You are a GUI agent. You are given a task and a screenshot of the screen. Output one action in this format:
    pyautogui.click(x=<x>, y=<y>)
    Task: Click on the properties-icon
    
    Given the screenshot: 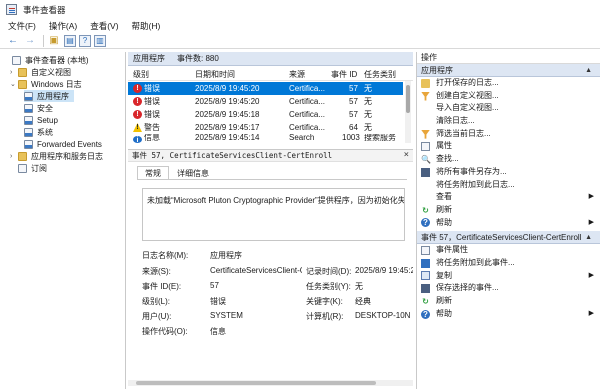 What is the action you would take?
    pyautogui.click(x=425, y=251)
    